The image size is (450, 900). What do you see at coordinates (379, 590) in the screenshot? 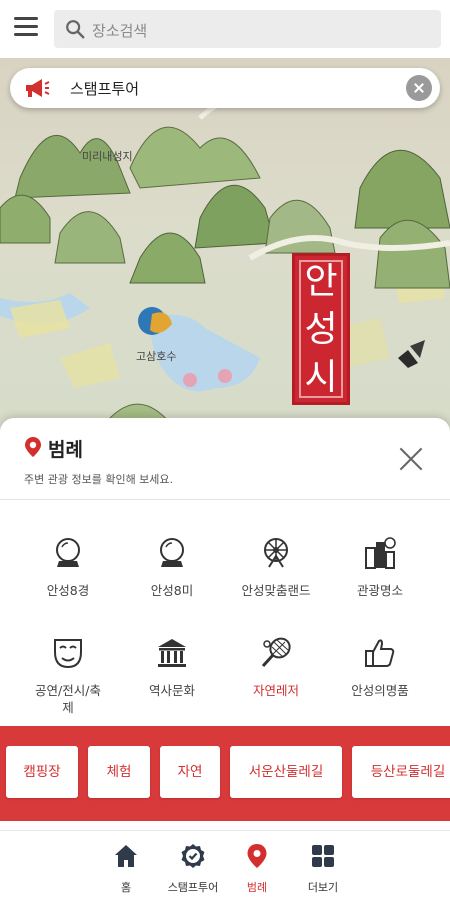
I see `category-label: 관광명소` at bounding box center [379, 590].